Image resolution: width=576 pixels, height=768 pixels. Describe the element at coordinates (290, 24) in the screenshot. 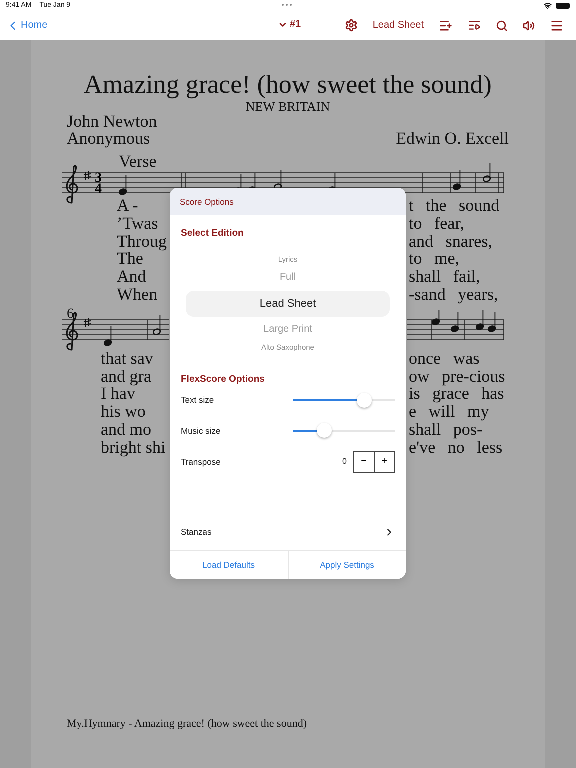

I see `hymn-number-dropdown: #1` at that location.